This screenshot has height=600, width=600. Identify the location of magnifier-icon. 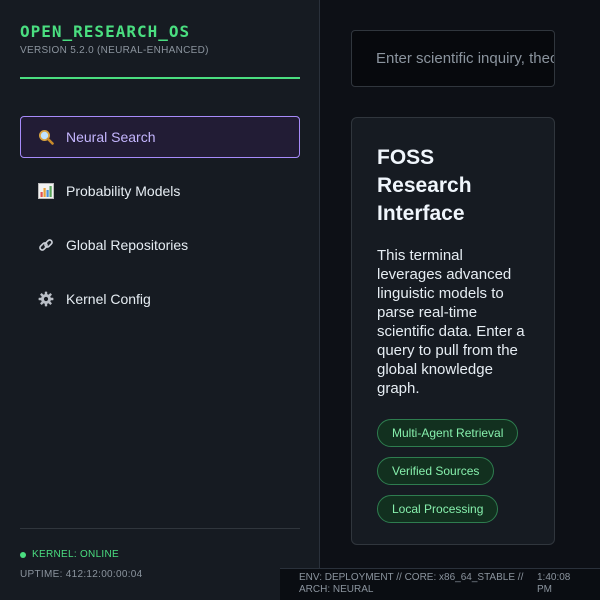
(46, 137).